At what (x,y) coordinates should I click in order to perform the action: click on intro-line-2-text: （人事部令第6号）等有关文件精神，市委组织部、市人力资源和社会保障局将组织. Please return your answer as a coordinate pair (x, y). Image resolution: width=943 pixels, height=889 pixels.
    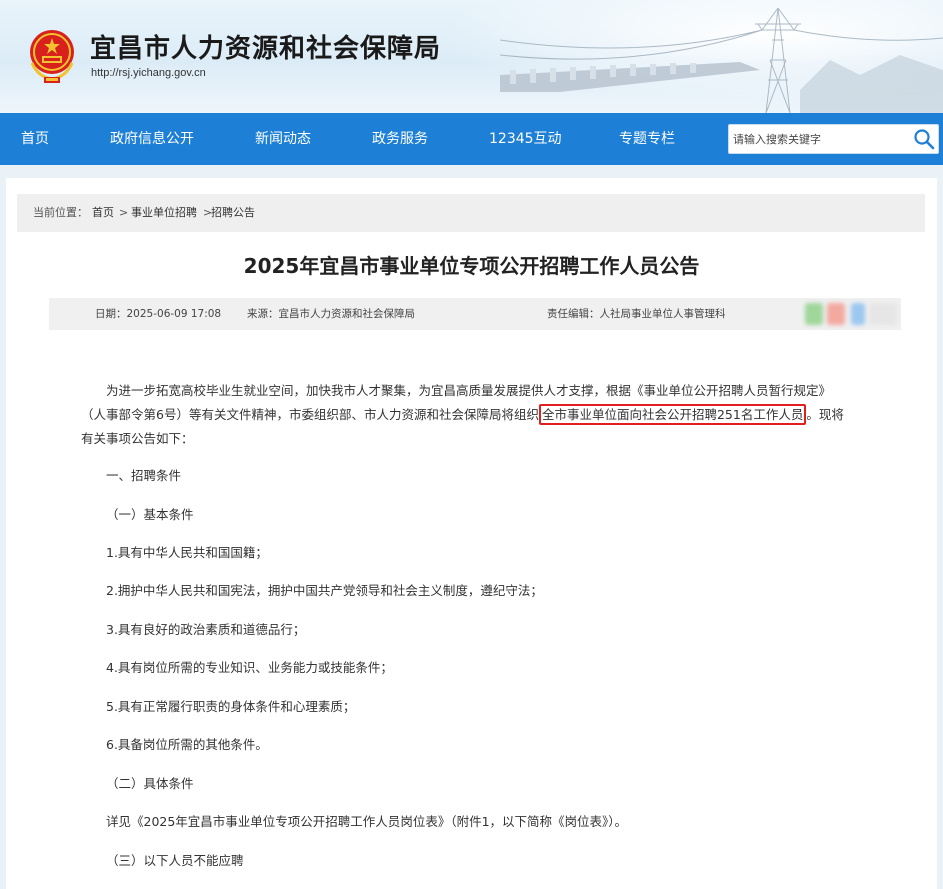
    Looking at the image, I should click on (310, 414).